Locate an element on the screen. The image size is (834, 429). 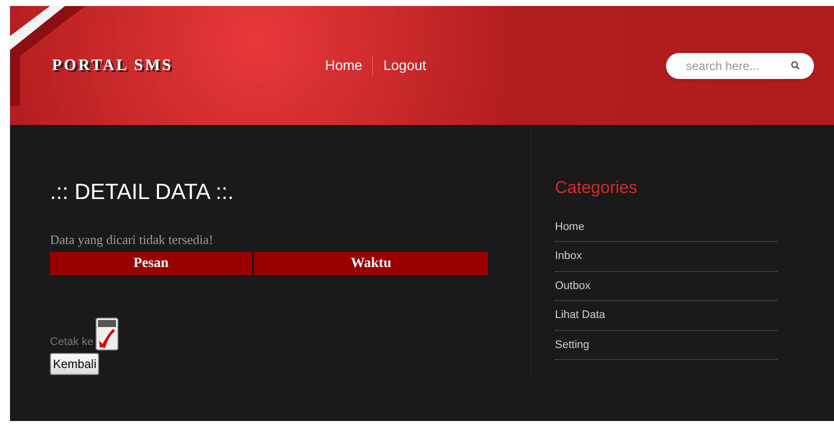
sidebar-item: Home is located at coordinates (666, 227).